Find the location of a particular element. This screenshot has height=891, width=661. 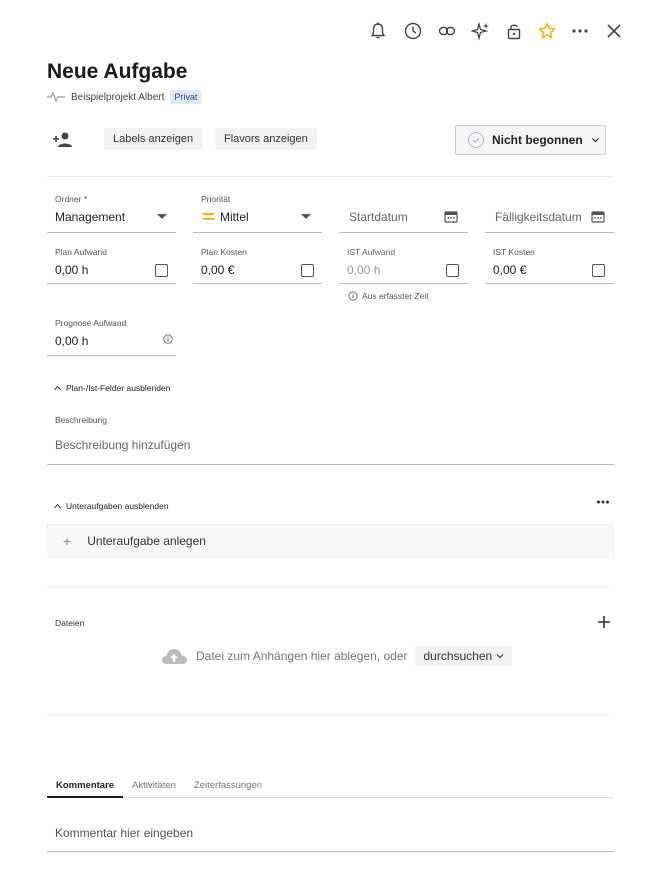

tab-comments: Kommentare is located at coordinates (85, 788).